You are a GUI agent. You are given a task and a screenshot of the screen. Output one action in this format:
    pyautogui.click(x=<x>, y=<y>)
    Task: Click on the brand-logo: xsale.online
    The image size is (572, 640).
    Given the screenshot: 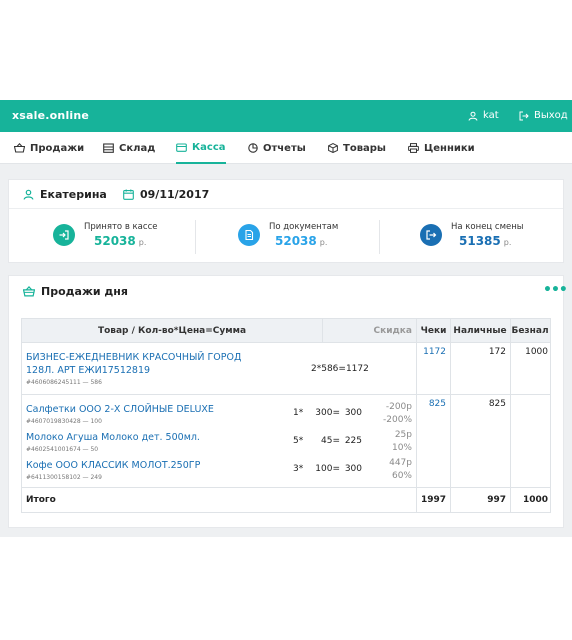 What is the action you would take?
    pyautogui.click(x=50, y=115)
    